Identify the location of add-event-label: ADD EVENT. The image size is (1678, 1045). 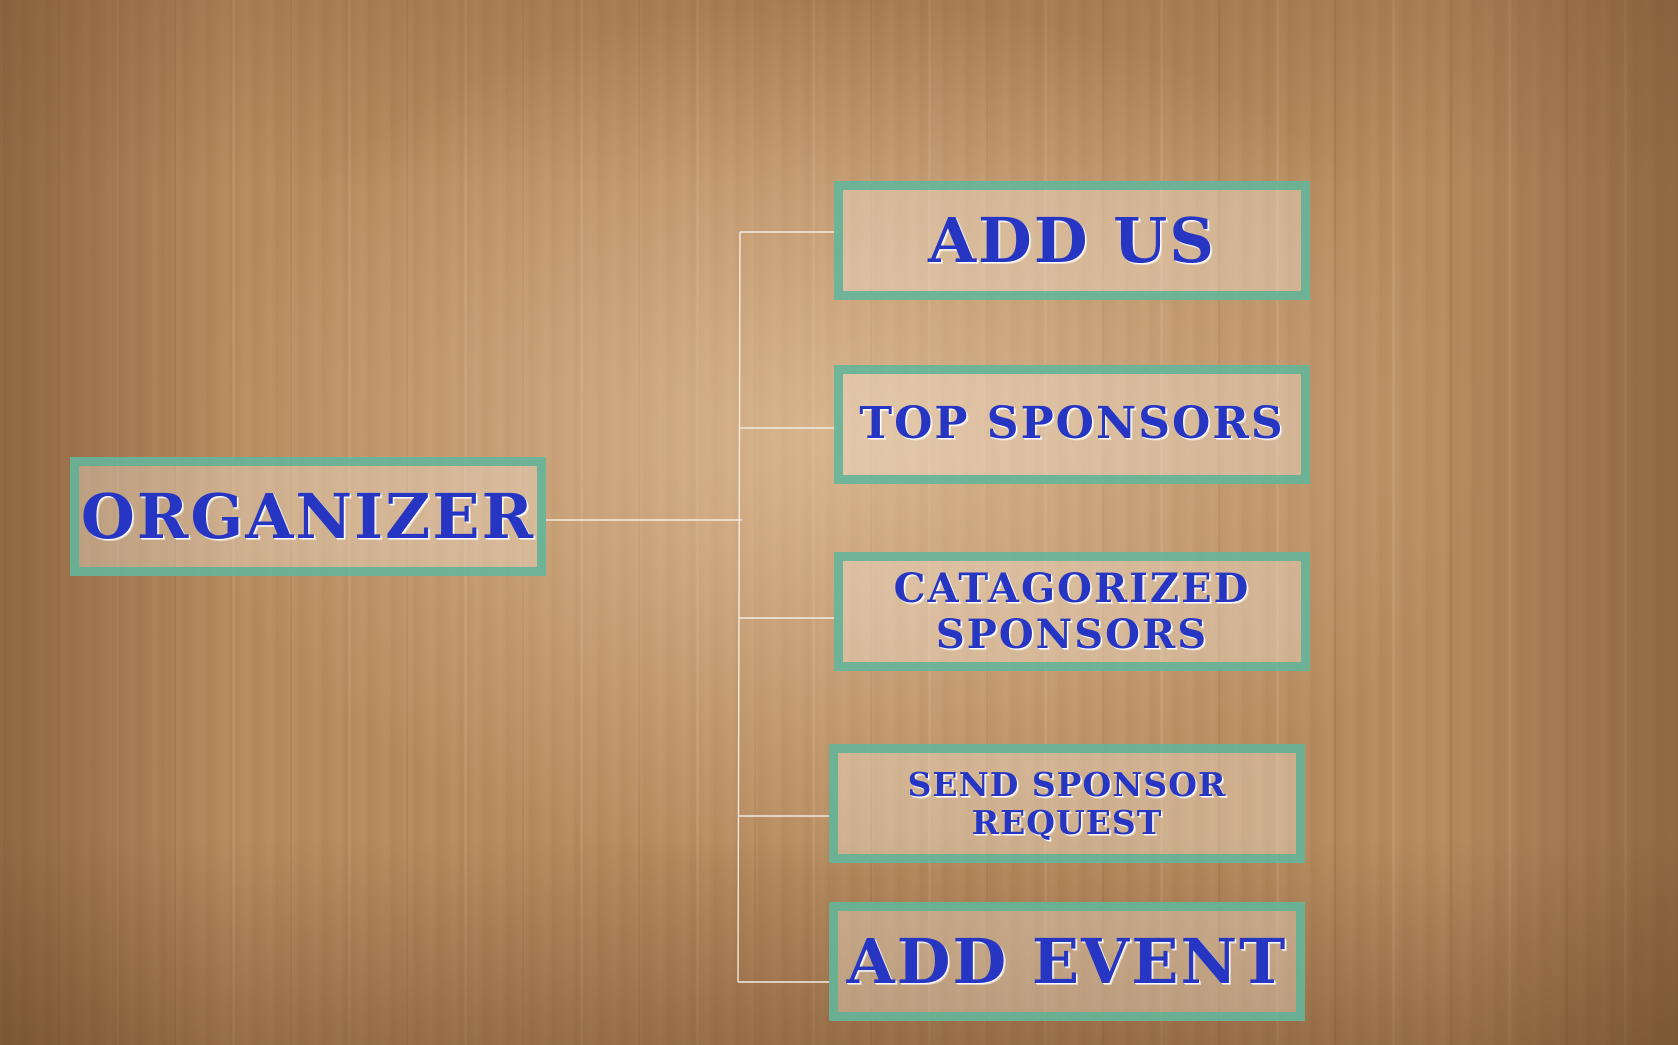
(1067, 961).